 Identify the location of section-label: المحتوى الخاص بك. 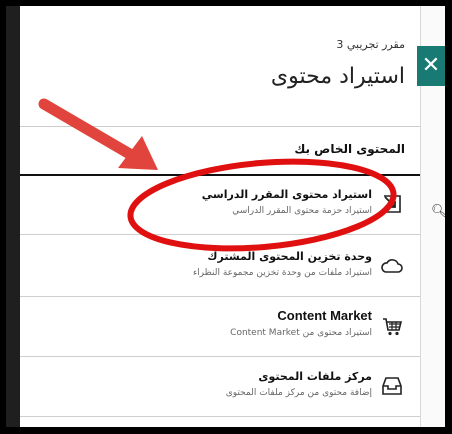
(349, 149).